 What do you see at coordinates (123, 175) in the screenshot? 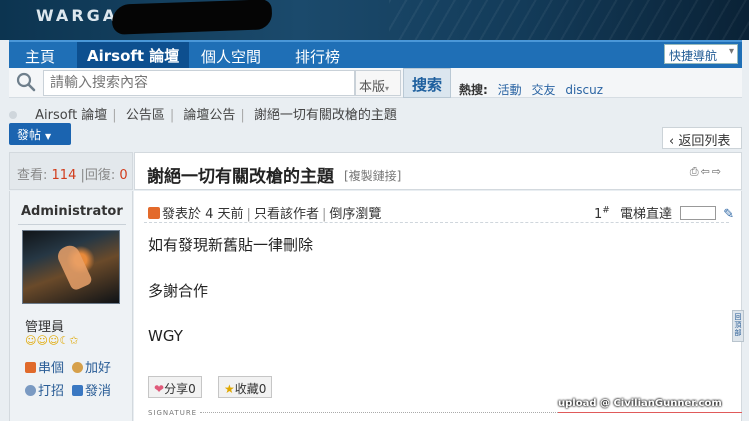
I see `replies-count: 0` at bounding box center [123, 175].